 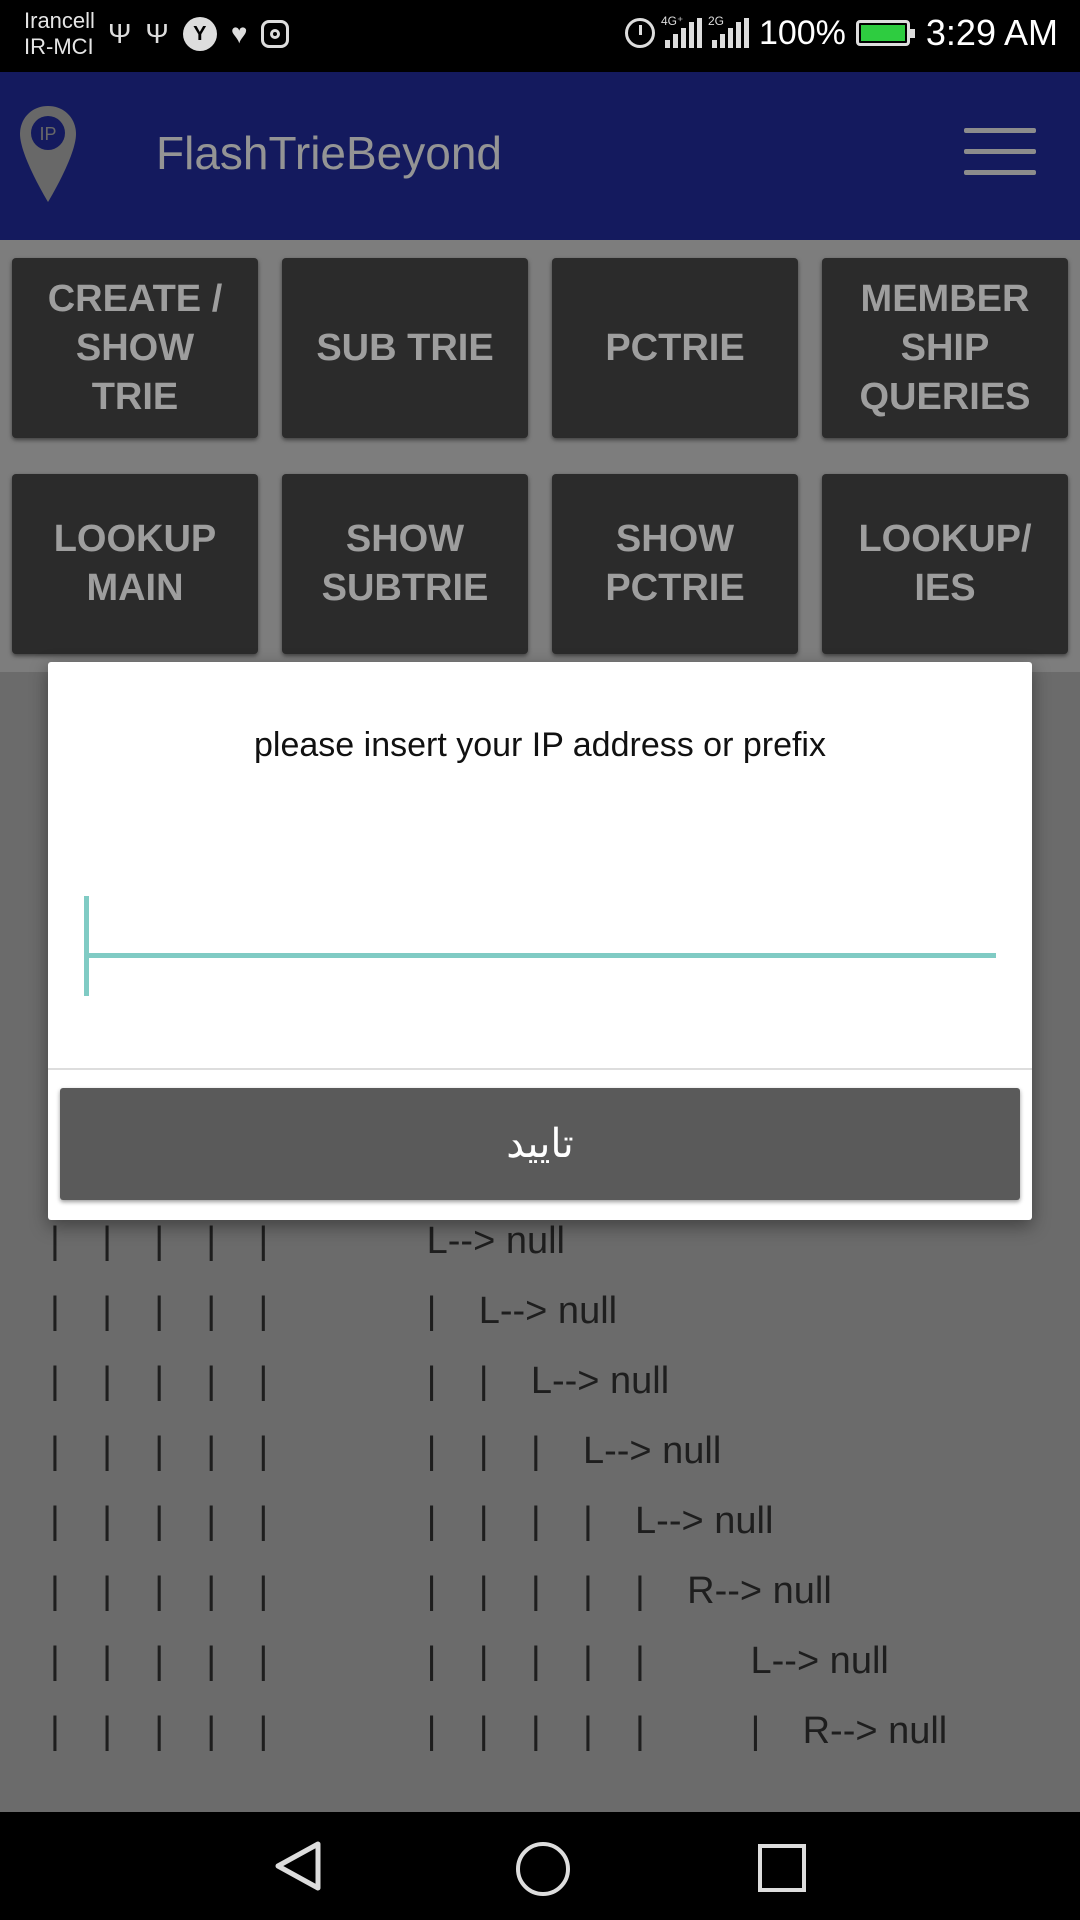 I want to click on signal-4g-icon: 4G⁺, so click(x=681, y=31).